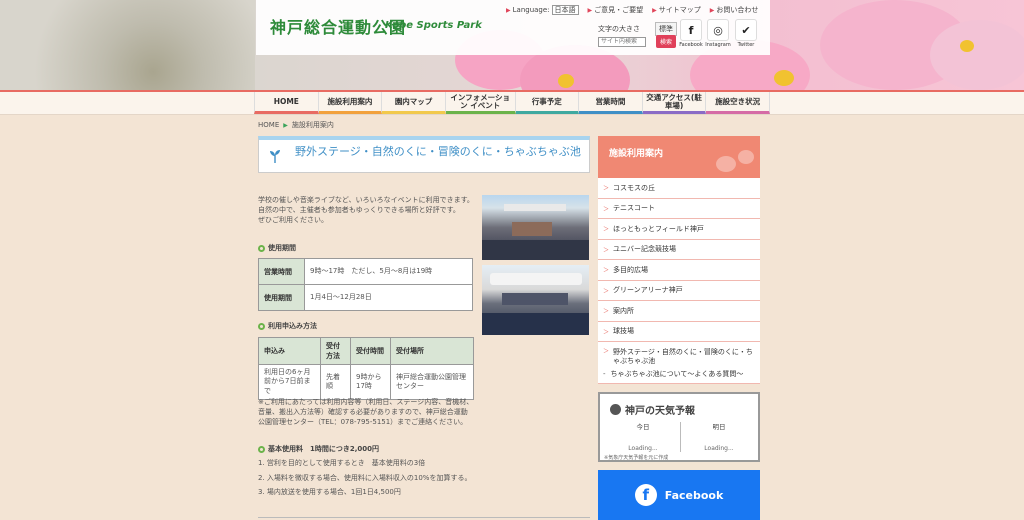 This screenshot has height=520, width=1024. I want to click on instagram-icon: ◎, so click(718, 30).